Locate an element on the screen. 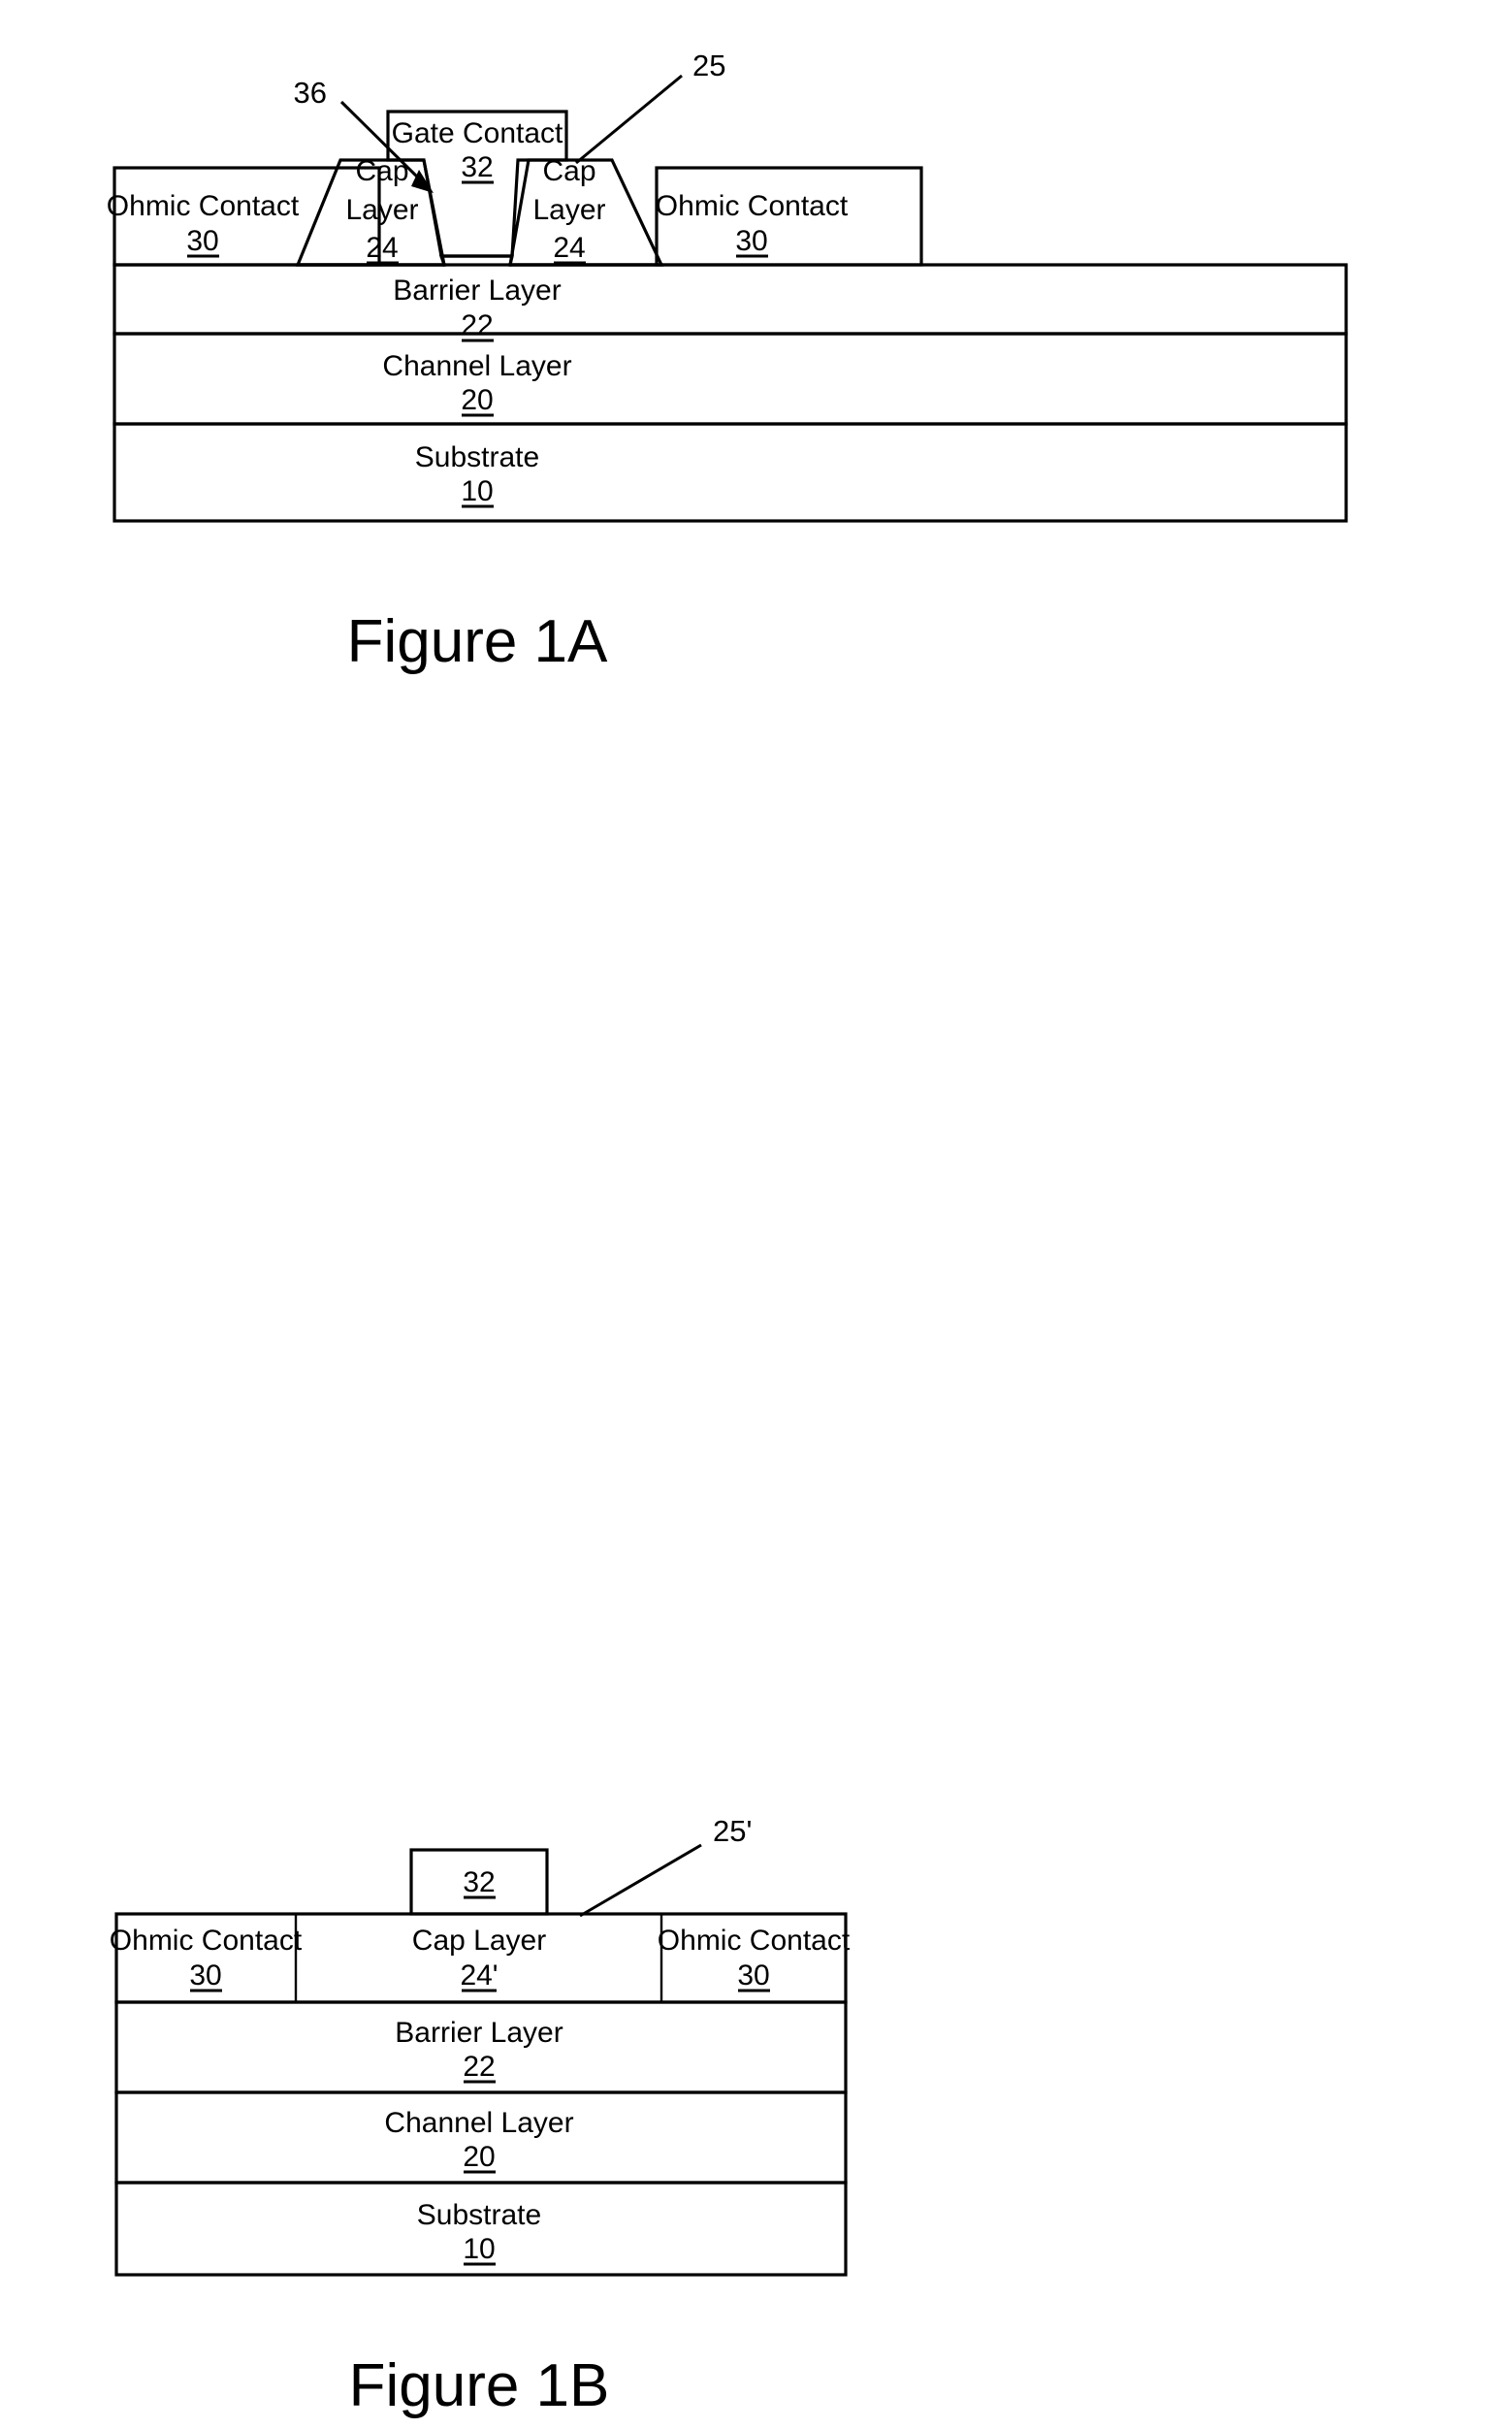 Image resolution: width=1512 pixels, height=2429 pixels. leader-25-prime-group: 25' is located at coordinates (665, 1866).